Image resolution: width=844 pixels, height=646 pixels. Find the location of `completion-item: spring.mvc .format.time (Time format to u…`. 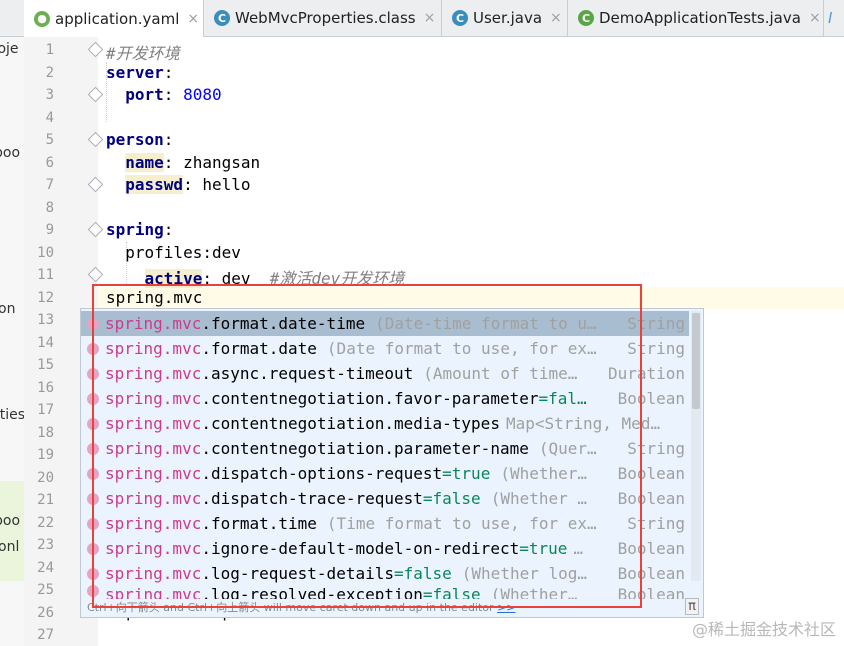

completion-item: spring.mvc .format.time (Time format to u… is located at coordinates (385, 523).